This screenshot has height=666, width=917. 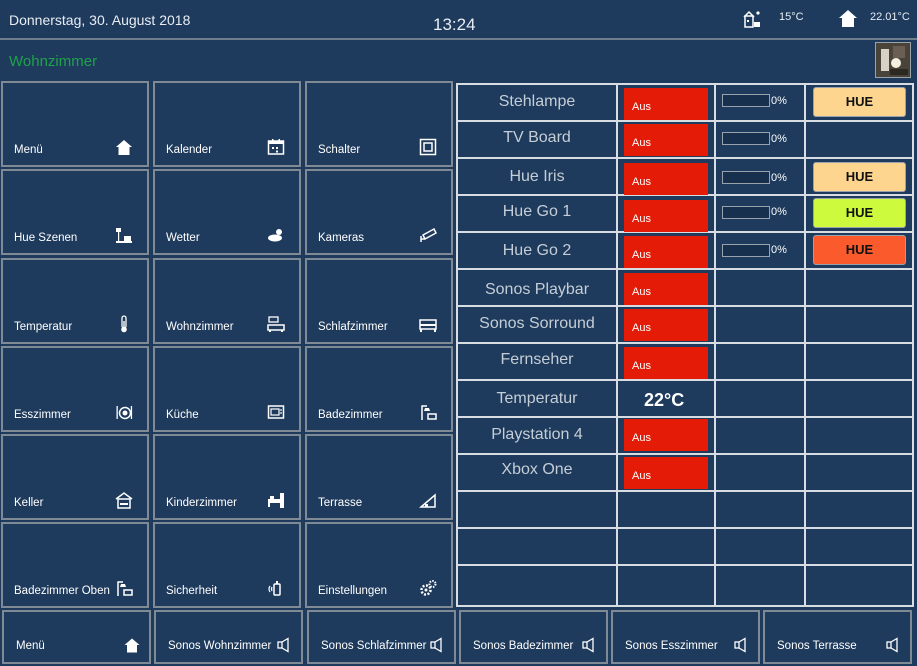 I want to click on tile-sicherheit: Sicherheit, so click(x=227, y=565).